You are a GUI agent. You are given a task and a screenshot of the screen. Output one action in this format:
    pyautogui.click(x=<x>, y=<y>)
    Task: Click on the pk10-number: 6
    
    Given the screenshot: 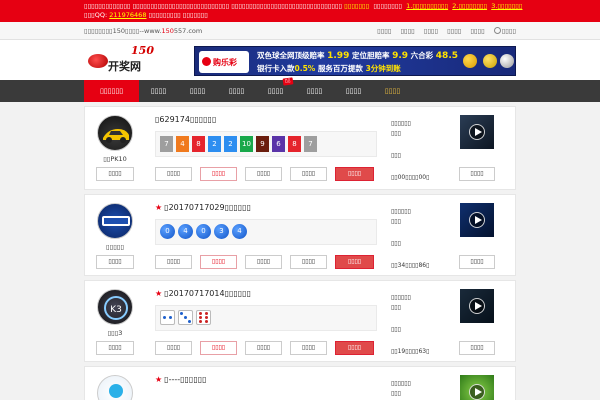 What is the action you would take?
    pyautogui.click(x=278, y=144)
    